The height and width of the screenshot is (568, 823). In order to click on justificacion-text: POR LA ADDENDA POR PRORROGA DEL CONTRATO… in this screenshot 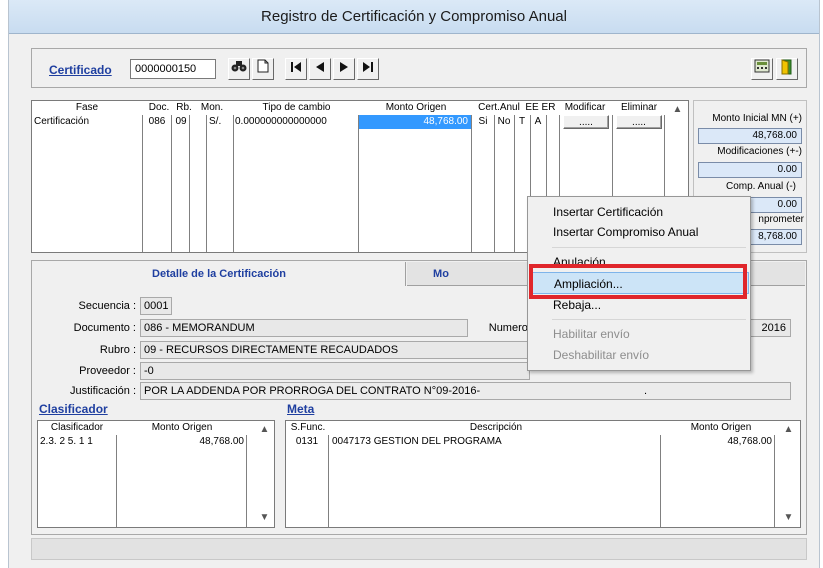, I will do `click(312, 391)`.